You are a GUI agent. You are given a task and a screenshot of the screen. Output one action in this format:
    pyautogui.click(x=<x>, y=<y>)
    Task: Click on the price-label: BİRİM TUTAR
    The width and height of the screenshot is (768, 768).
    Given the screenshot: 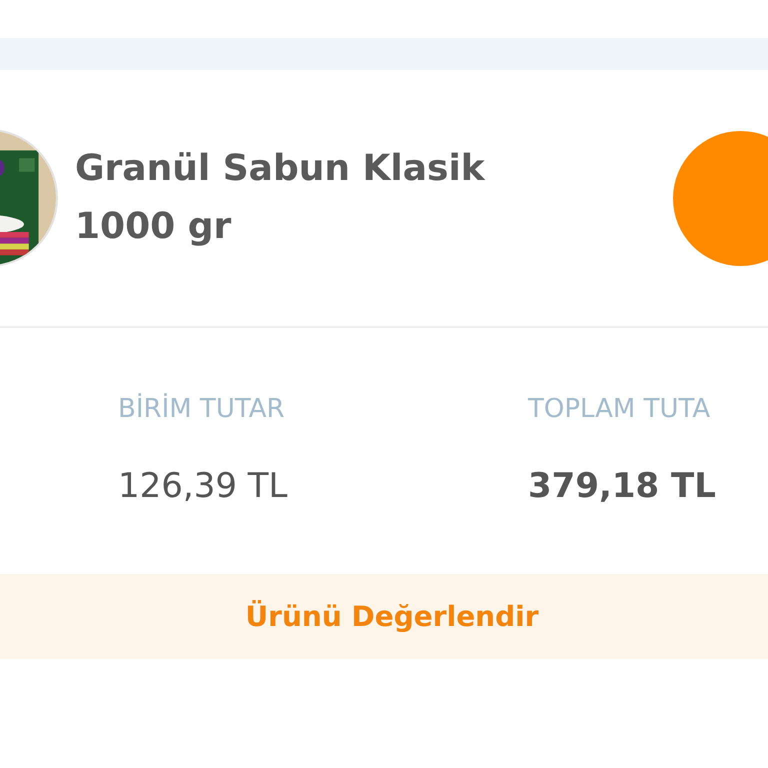 What is the action you would take?
    pyautogui.click(x=202, y=409)
    